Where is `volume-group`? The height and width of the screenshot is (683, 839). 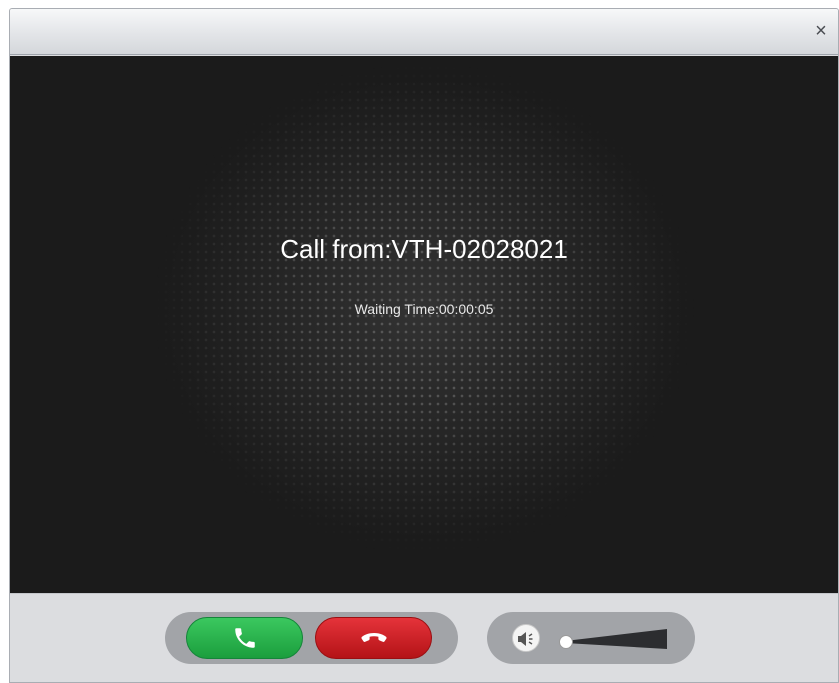
volume-group is located at coordinates (591, 638).